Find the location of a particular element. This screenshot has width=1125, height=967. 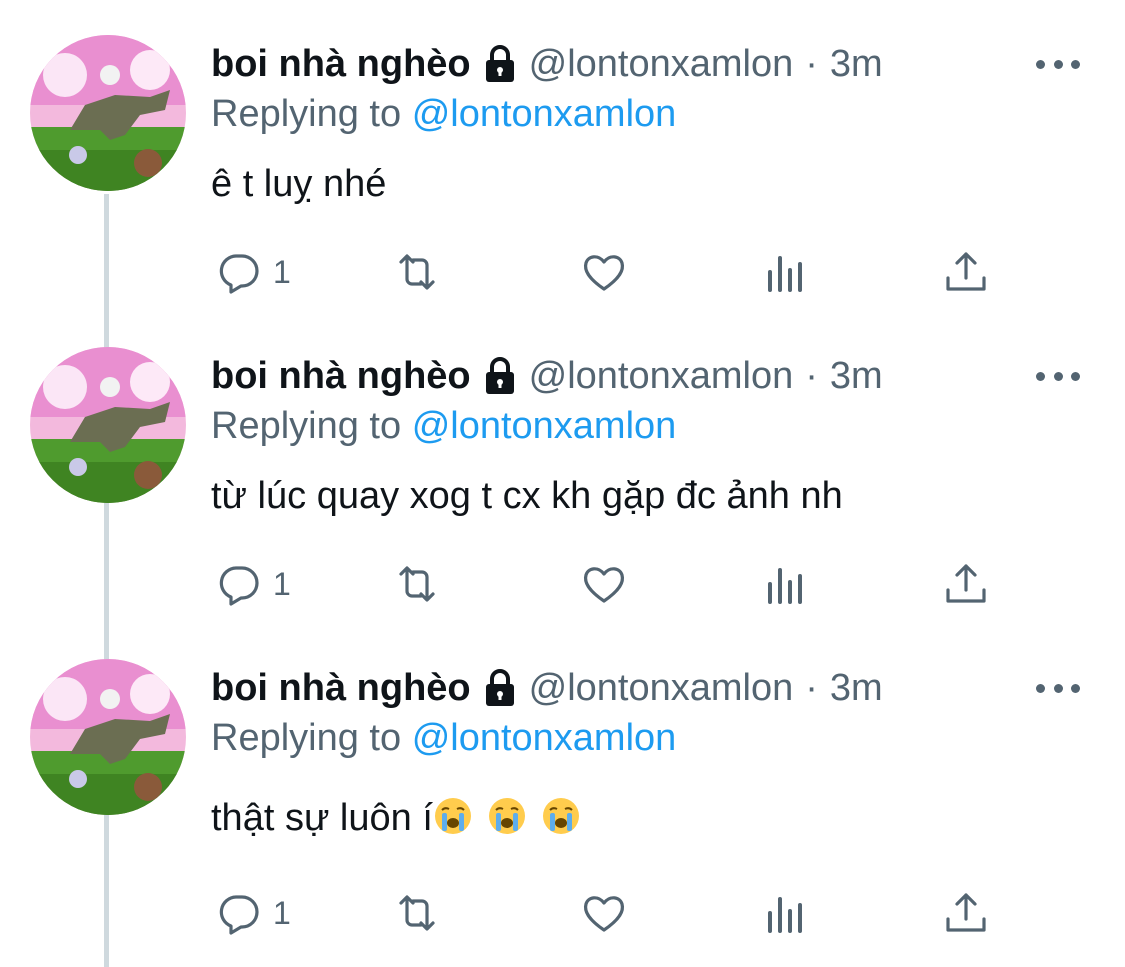

tweet-text: từ lúc quay xog t cx kh gặp đc ảnh nh is located at coordinates (653, 496).